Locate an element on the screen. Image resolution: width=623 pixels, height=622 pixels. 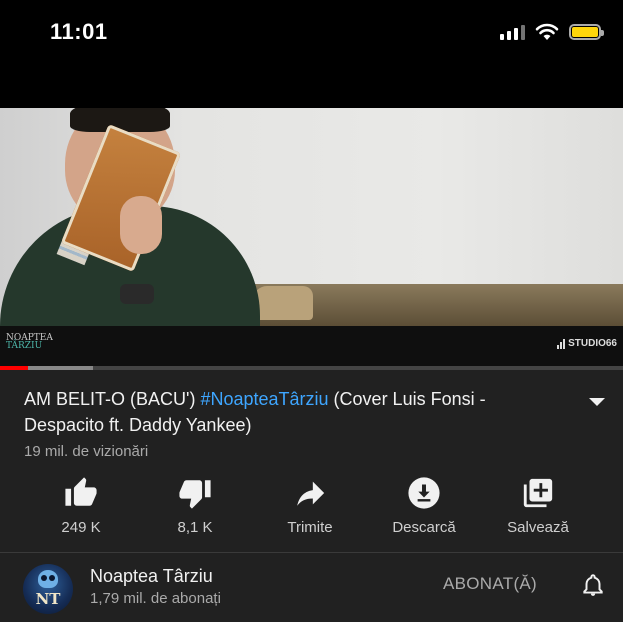
share-icon is located at coordinates (311, 493).